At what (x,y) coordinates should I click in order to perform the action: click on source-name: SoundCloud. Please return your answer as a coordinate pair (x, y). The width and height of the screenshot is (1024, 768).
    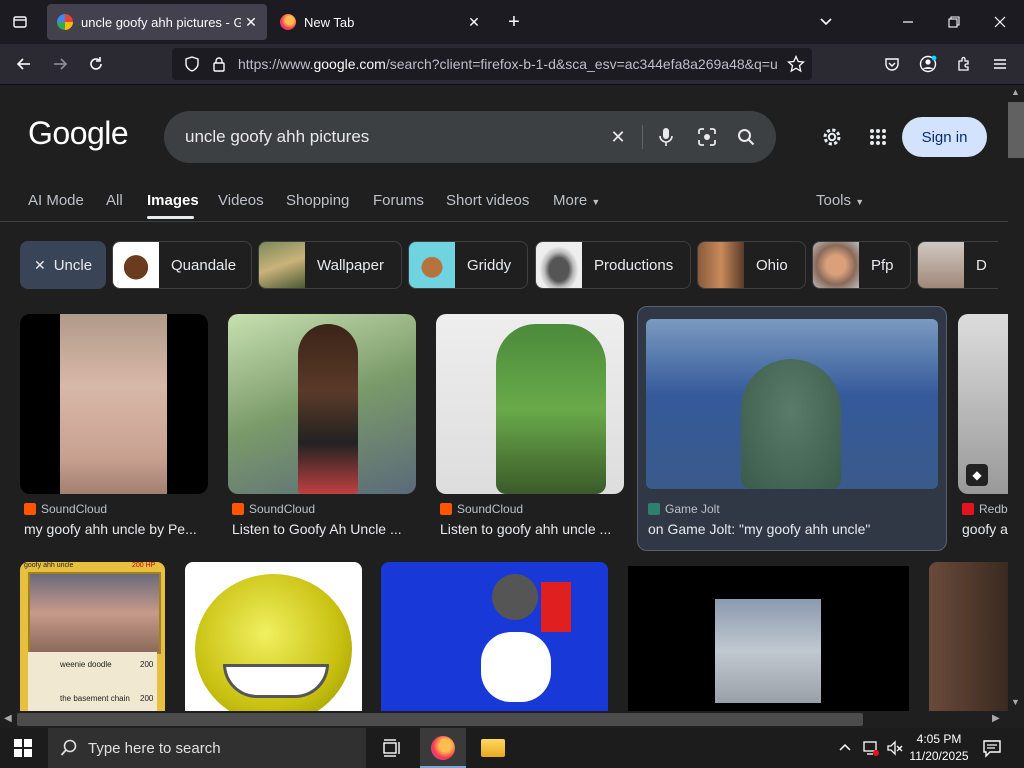
    Looking at the image, I should click on (74, 509).